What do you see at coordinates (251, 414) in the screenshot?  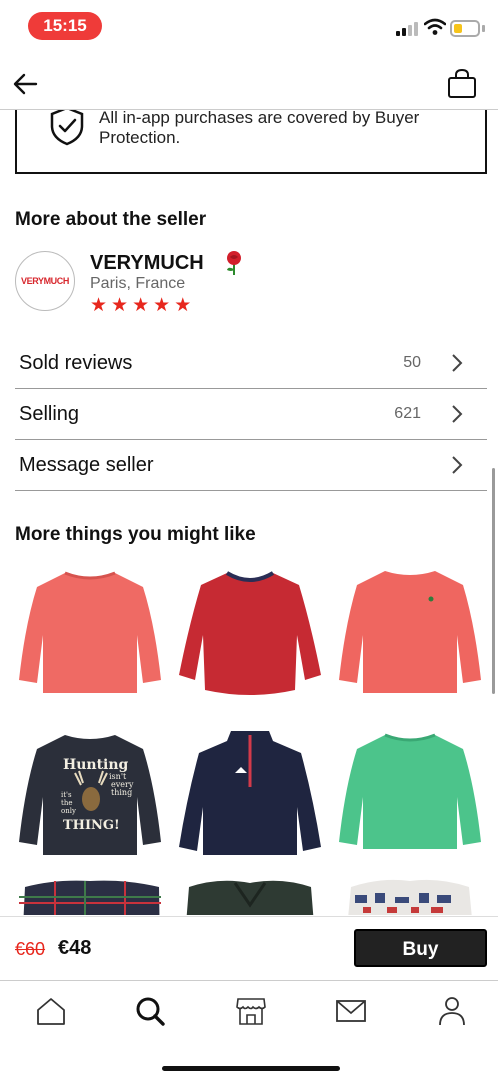 I see `selling-row: Selling 621` at bounding box center [251, 414].